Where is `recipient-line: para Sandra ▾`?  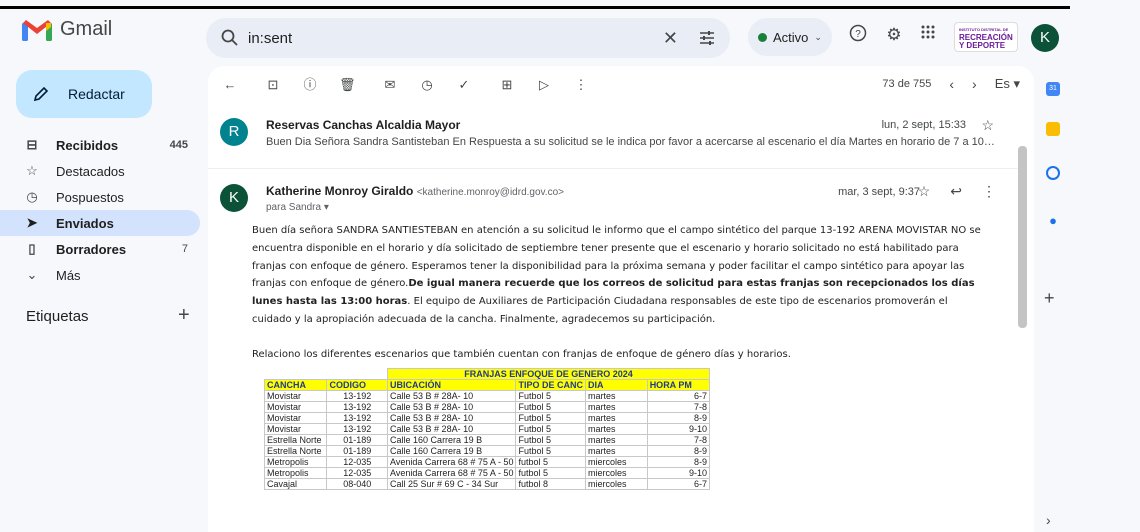
recipient-line: para Sandra ▾ is located at coordinates (297, 207).